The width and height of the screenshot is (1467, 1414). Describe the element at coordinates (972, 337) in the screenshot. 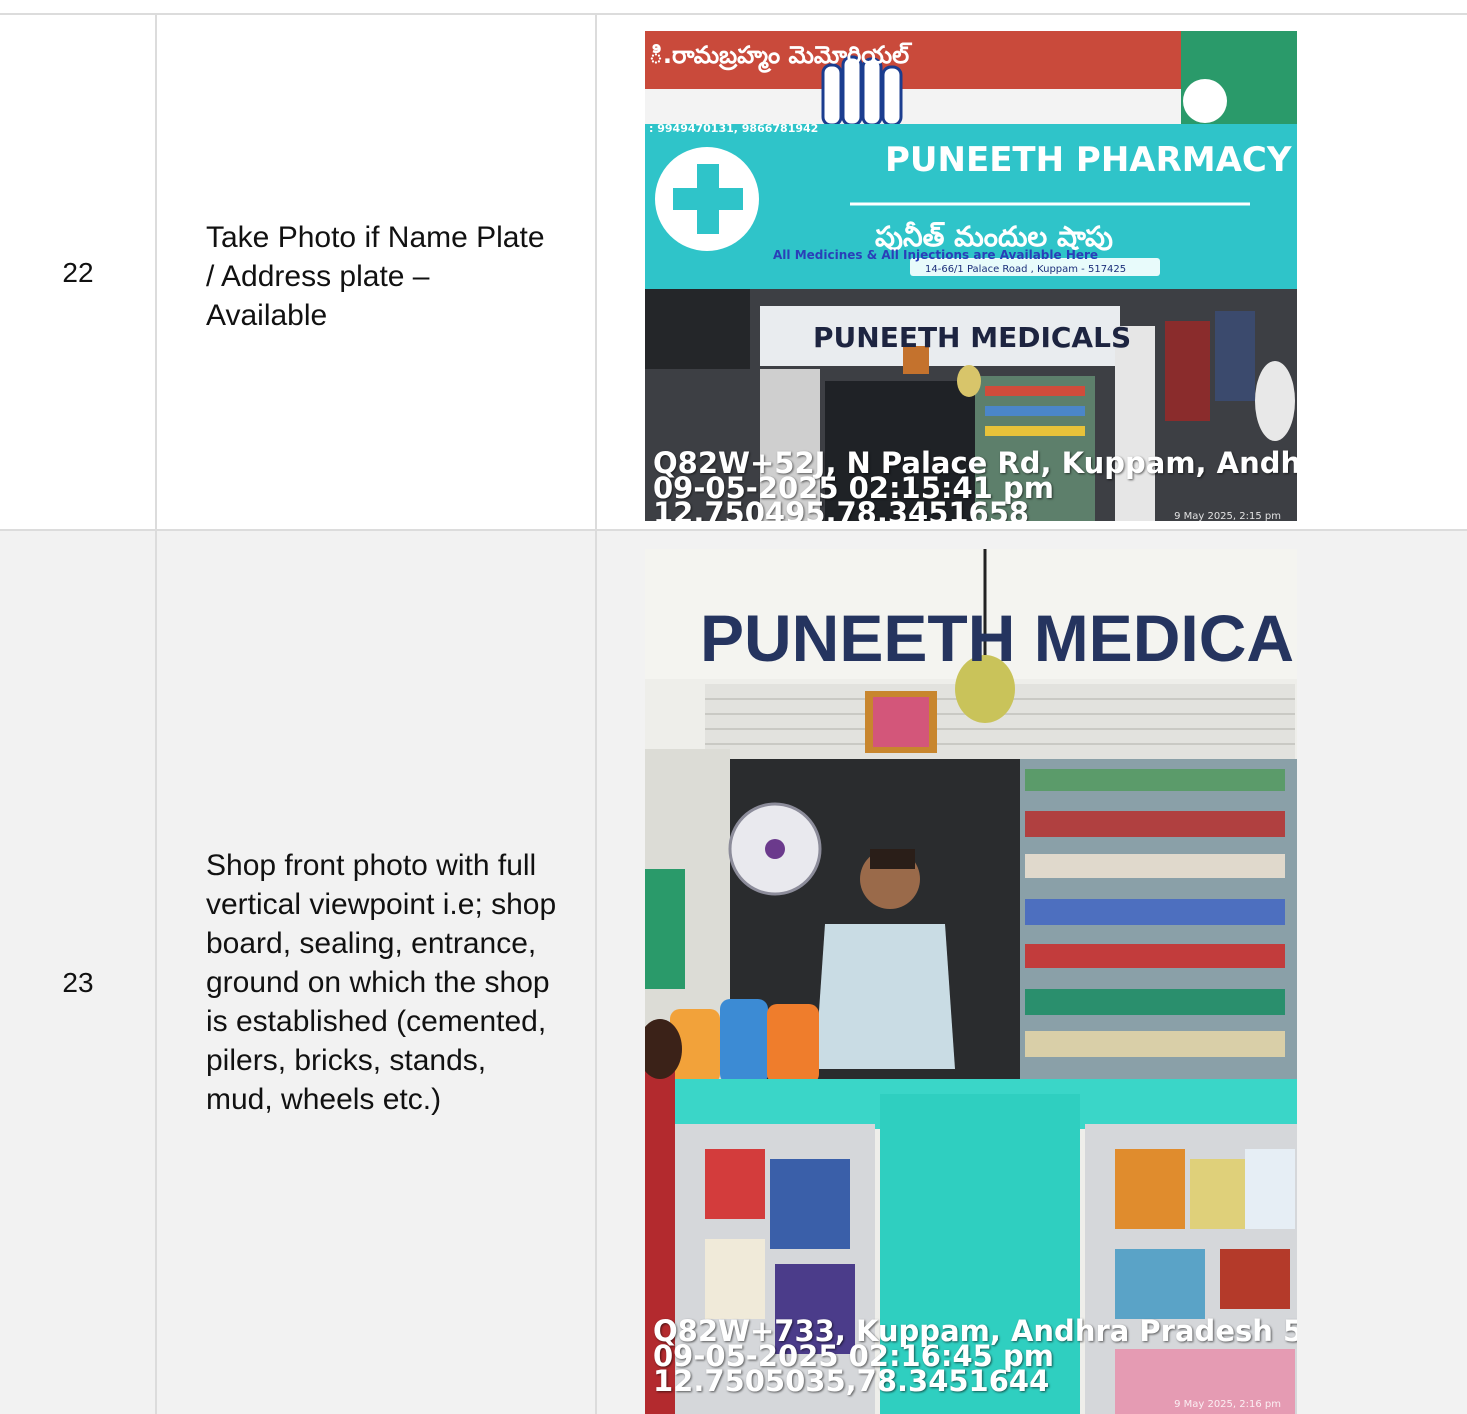

I see `lower-sign: PUNEETH MEDICALS` at that location.